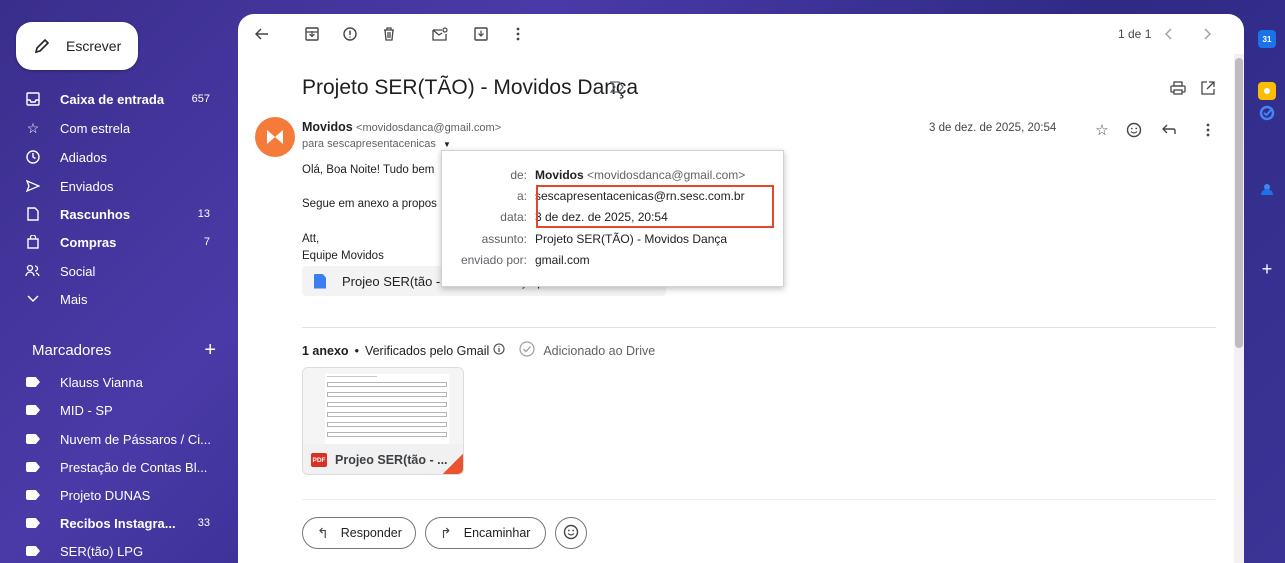 Image resolution: width=1285 pixels, height=563 pixels. I want to click on compose-button: Escrever, so click(77, 46).